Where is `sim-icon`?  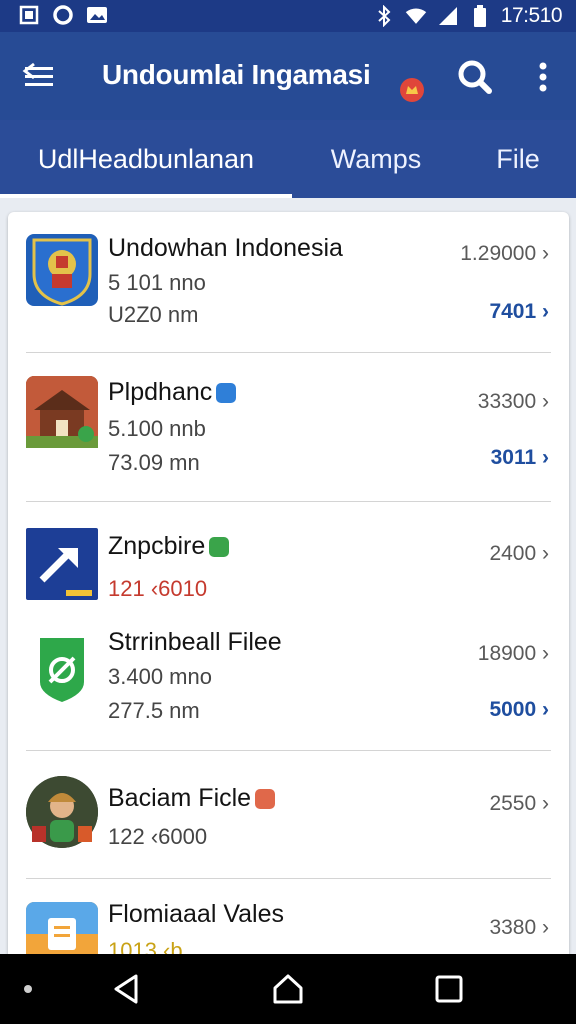
sim-icon is located at coordinates (29, 15).